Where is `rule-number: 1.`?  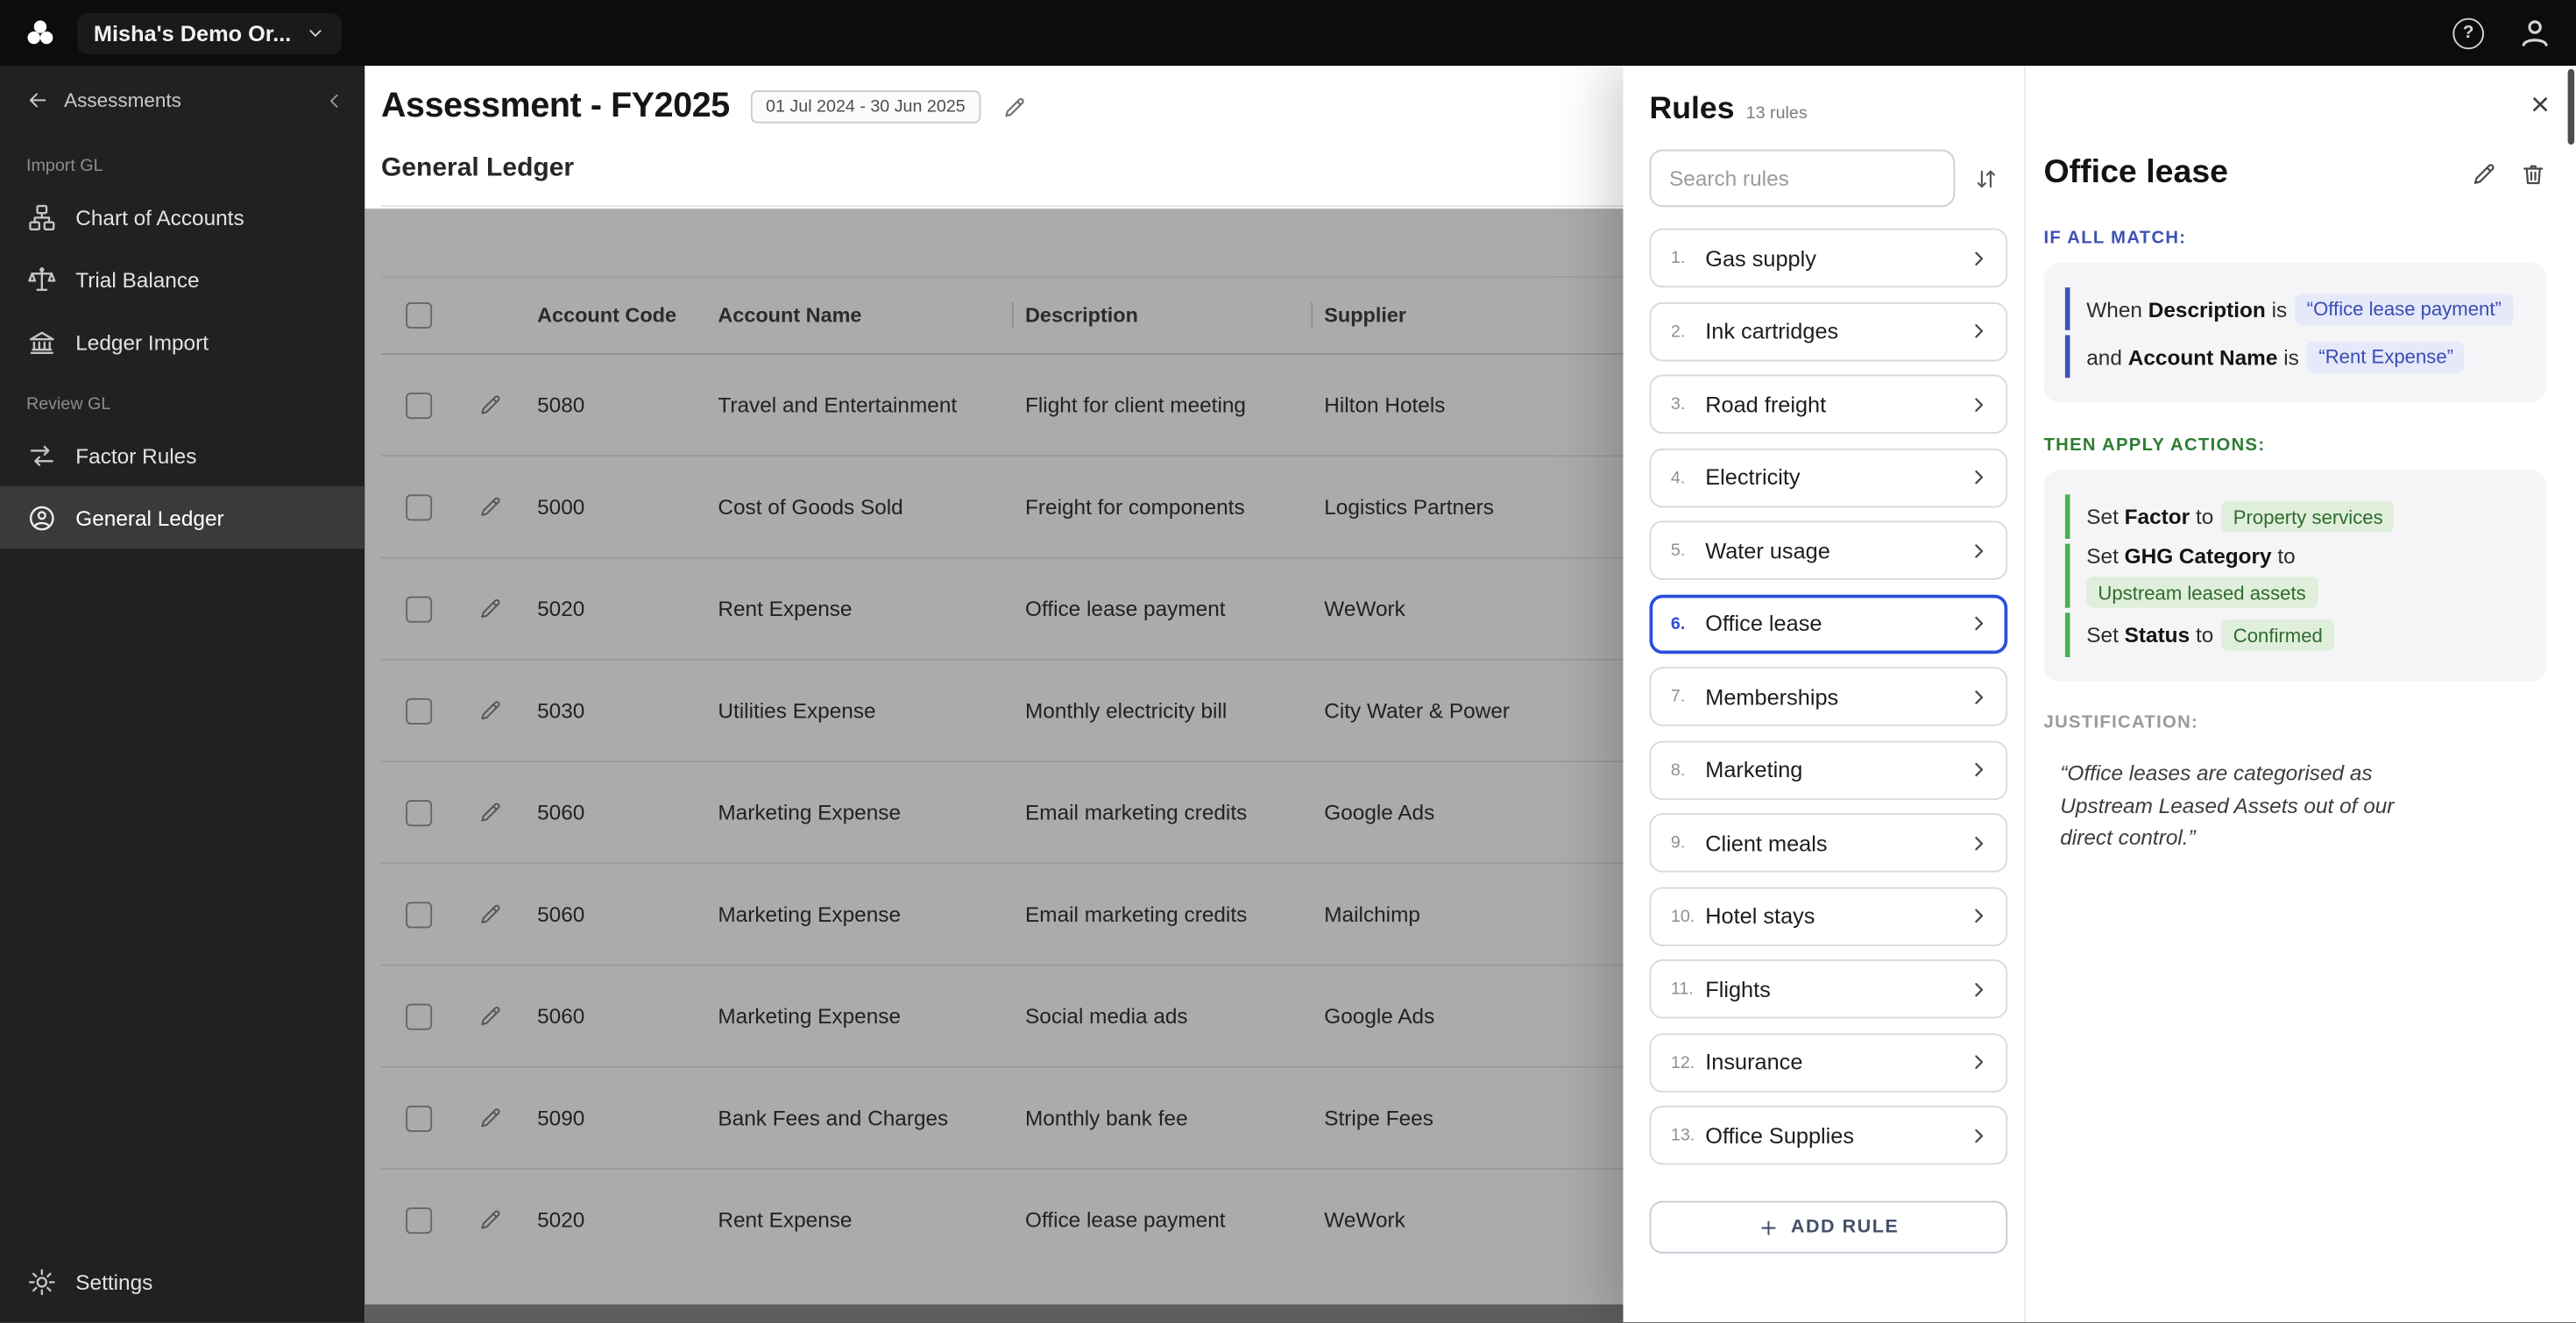
rule-number: 1. is located at coordinates (1678, 258).